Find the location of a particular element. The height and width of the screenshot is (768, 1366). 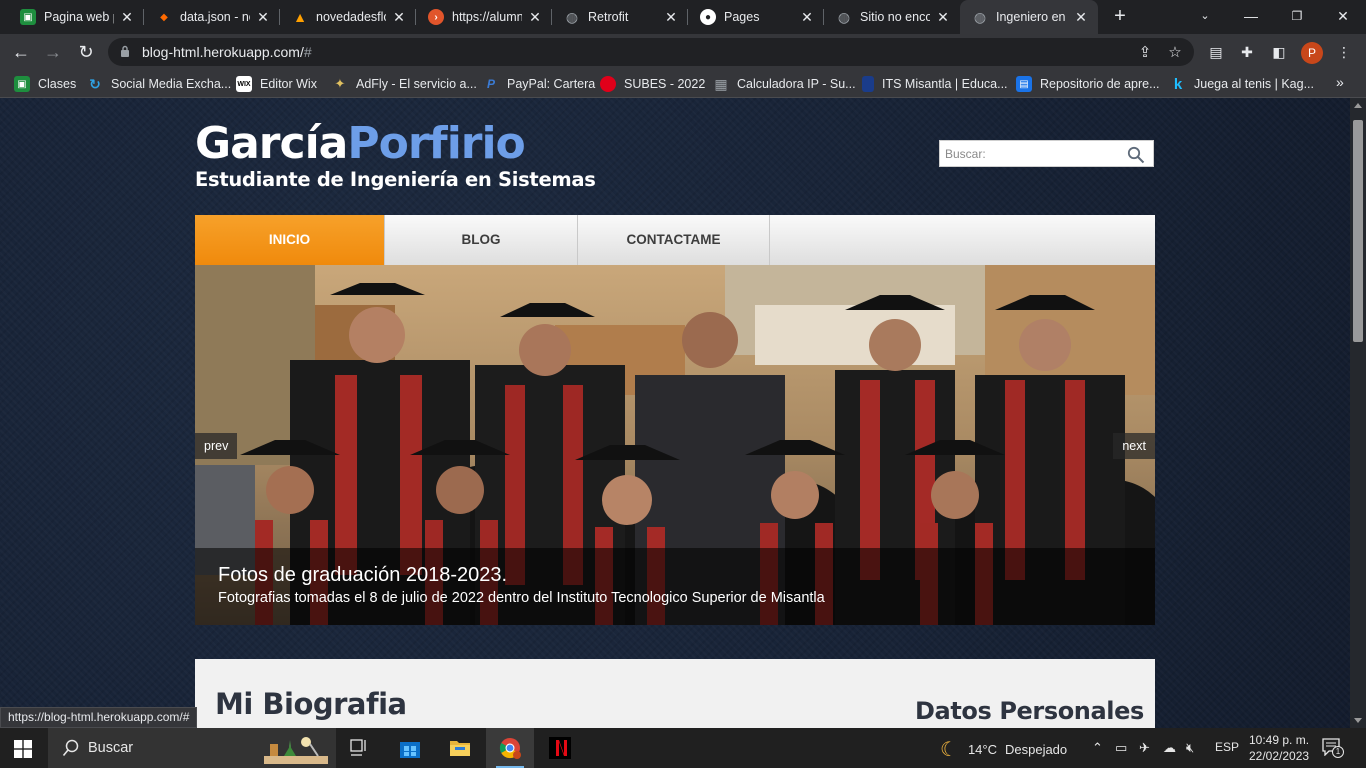

system-clock: 10:49 p. m. 22/02/2023 is located at coordinates (1279, 748).